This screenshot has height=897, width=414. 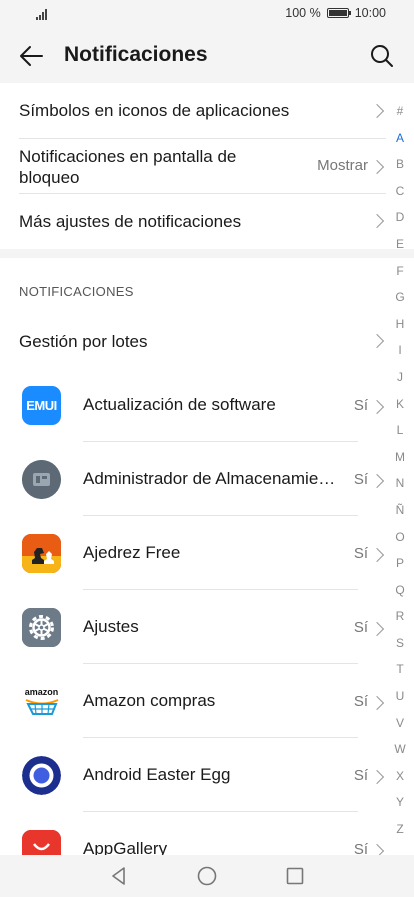 I want to click on index-letter: P, so click(x=400, y=563).